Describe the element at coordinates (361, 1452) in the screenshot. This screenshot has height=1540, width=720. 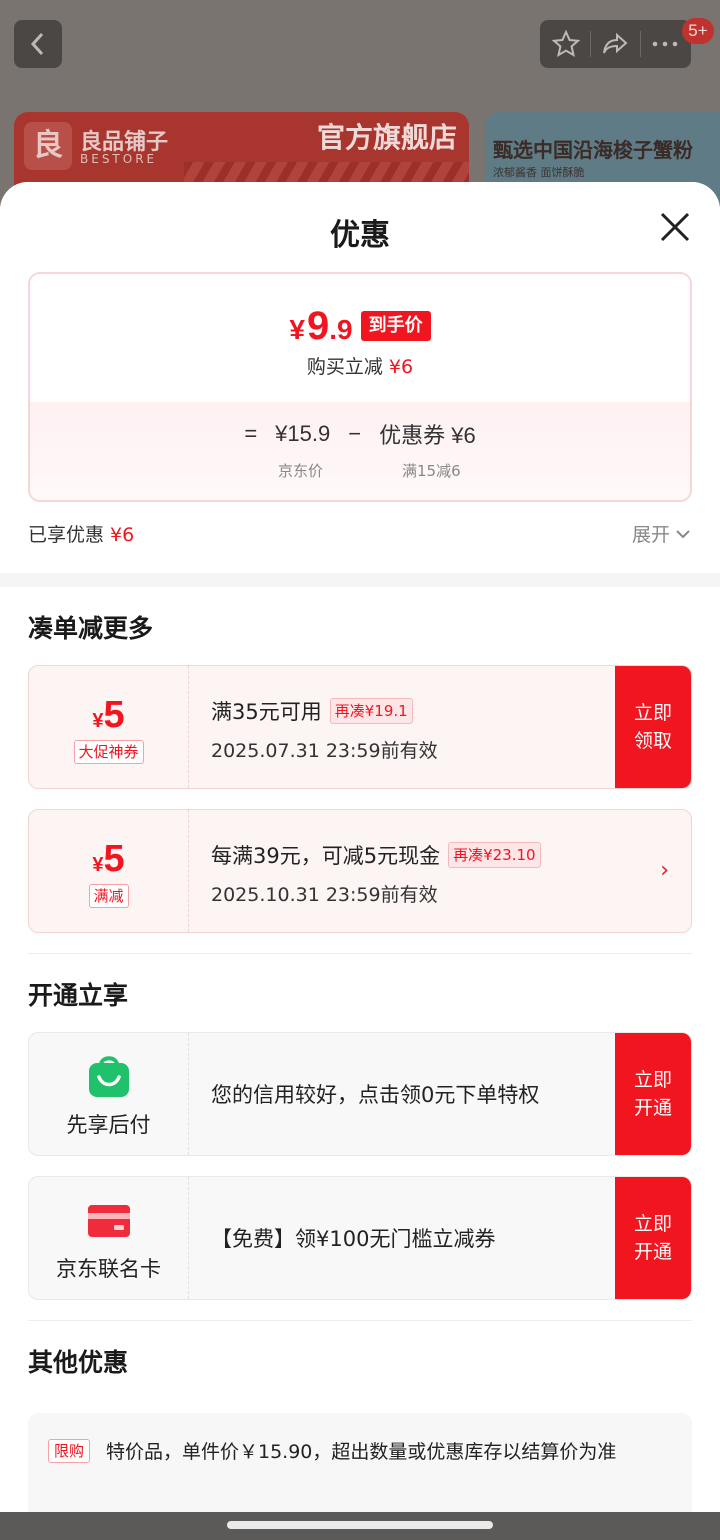
I see `other-text: 特价品，单件价￥15.90，超出数量或优惠库存以结算价为准` at that location.